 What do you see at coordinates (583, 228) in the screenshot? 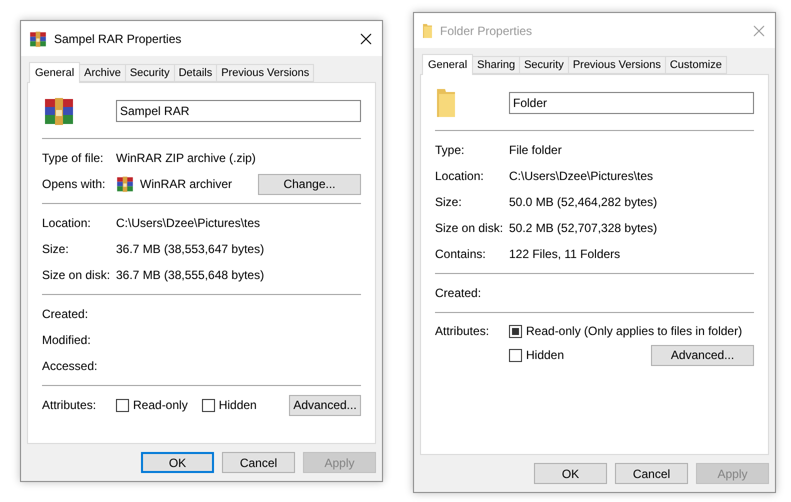
I see `field-value: 50.2 MB (52,707,328 bytes)` at bounding box center [583, 228].